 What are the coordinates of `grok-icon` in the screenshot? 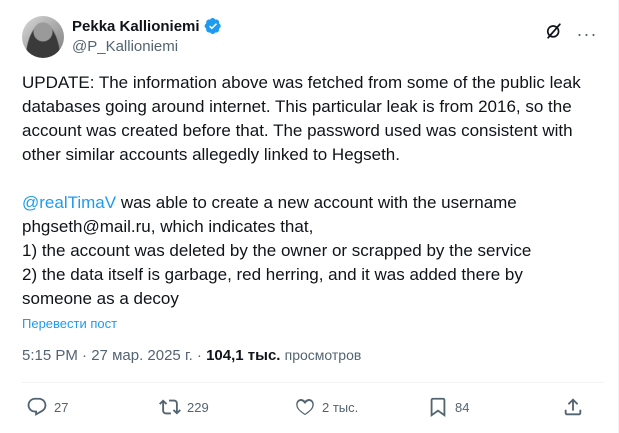 It's located at (554, 33).